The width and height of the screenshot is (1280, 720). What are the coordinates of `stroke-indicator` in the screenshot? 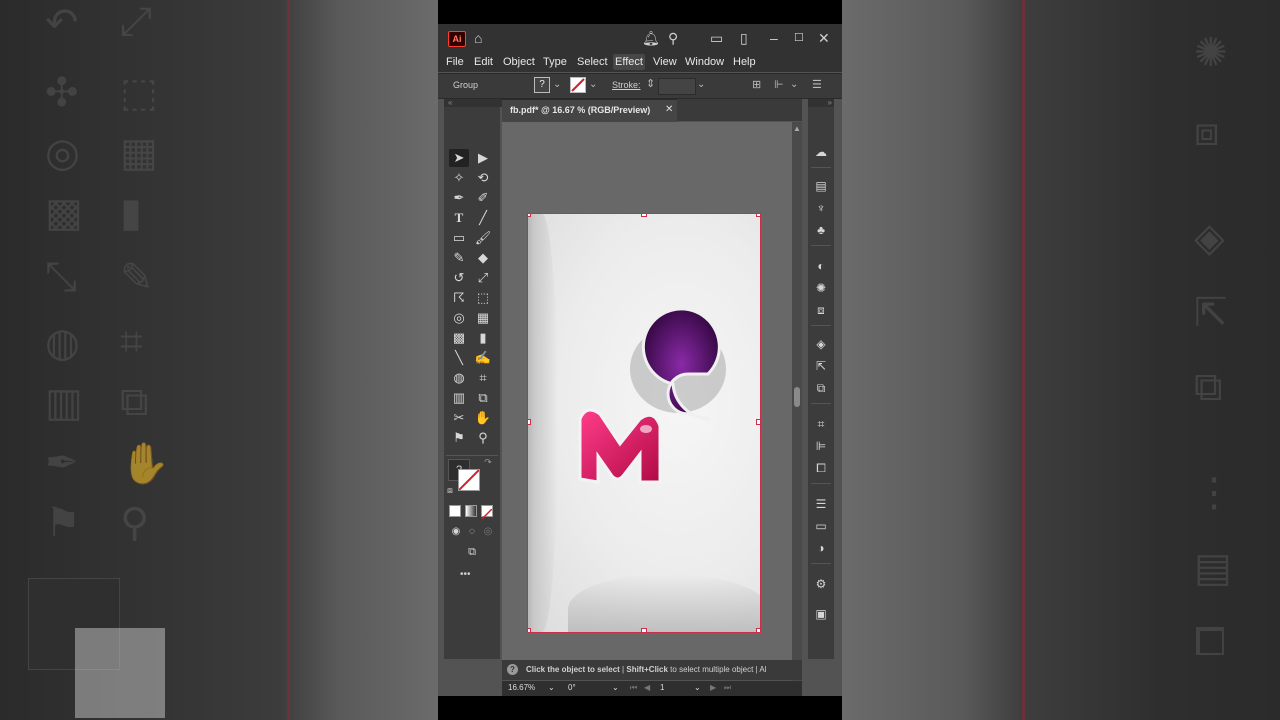 It's located at (469, 480).